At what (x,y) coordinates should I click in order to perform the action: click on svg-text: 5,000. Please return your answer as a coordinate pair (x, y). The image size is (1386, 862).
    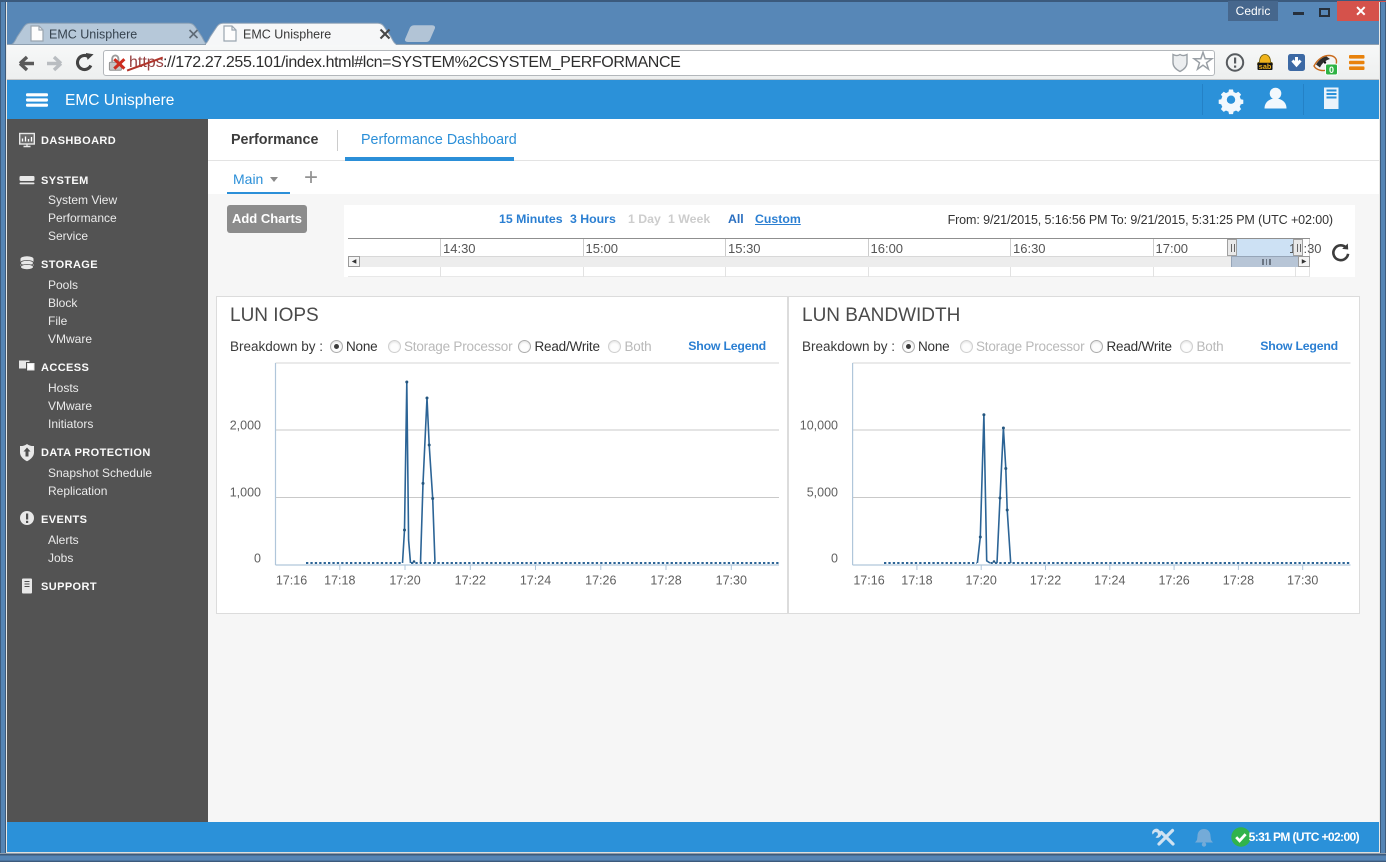
    Looking at the image, I should click on (822, 493).